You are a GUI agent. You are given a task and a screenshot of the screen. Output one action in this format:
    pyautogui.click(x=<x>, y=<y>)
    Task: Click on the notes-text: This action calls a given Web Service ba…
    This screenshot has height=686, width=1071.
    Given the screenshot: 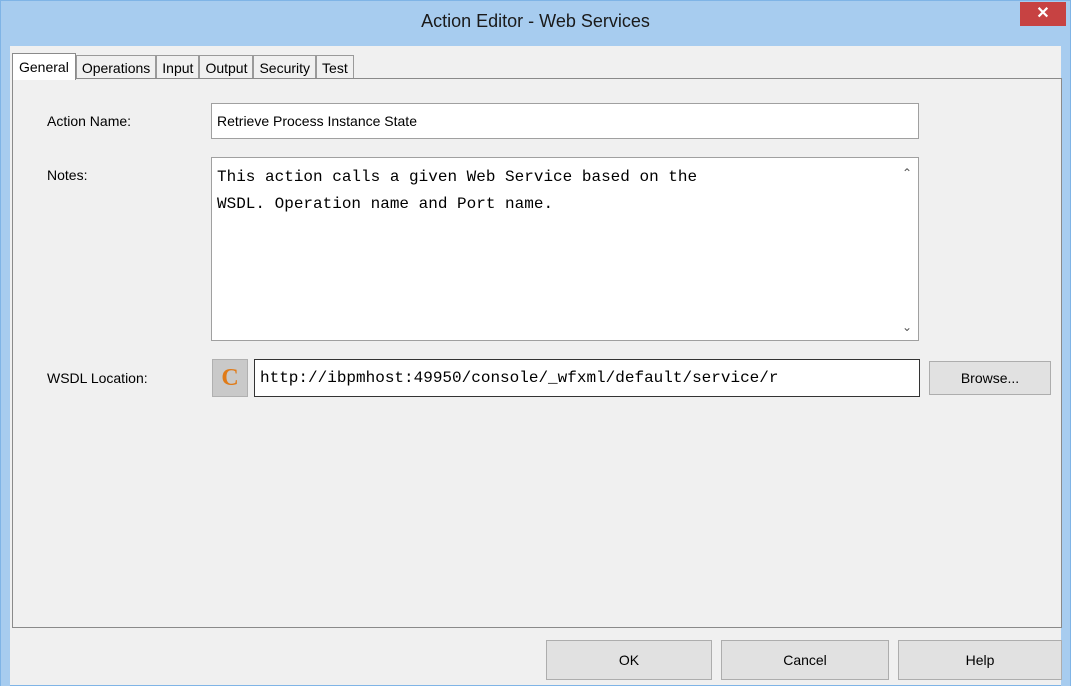 What is the action you would take?
    pyautogui.click(x=542, y=191)
    